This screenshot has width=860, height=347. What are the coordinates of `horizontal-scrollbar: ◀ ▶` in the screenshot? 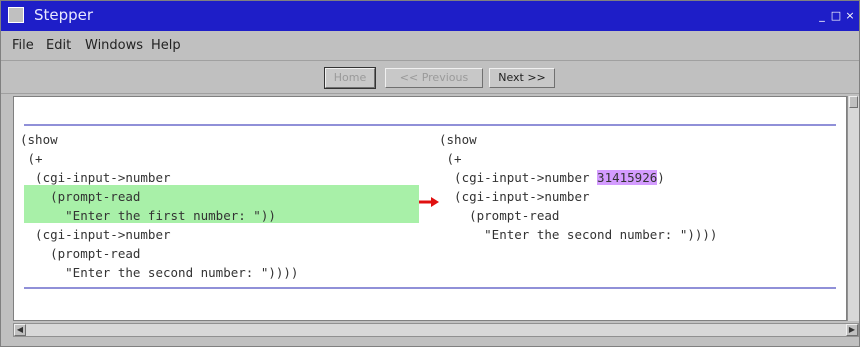 It's located at (436, 330).